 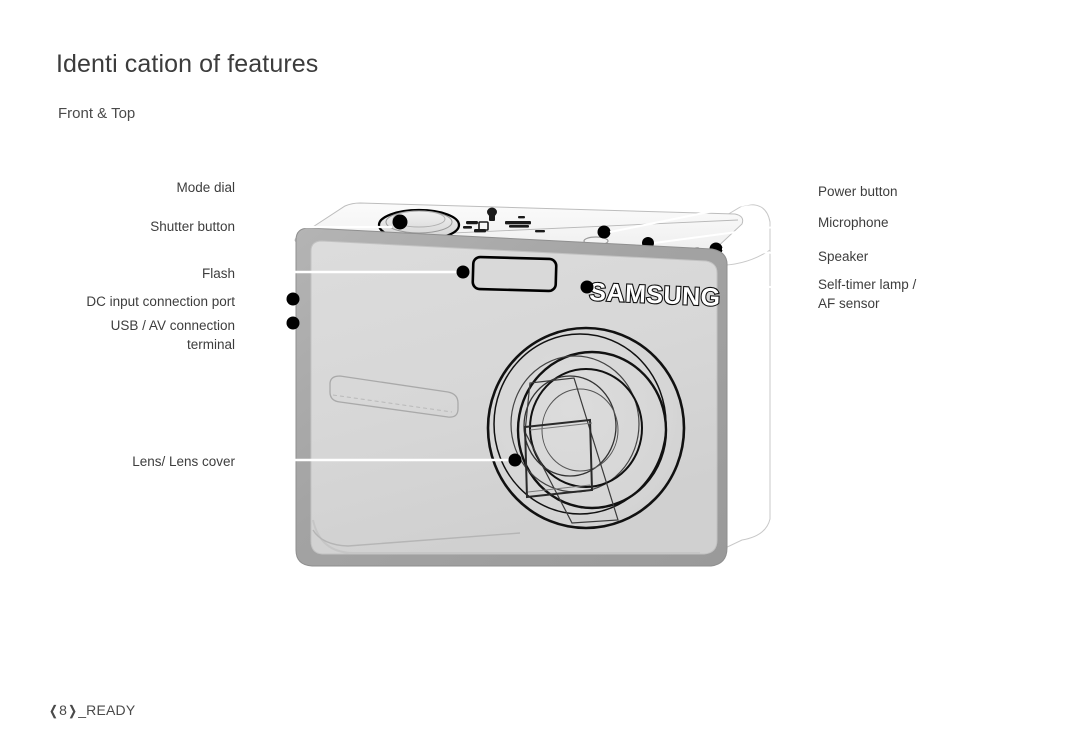 I want to click on callout-markers, so click(x=440, y=366).